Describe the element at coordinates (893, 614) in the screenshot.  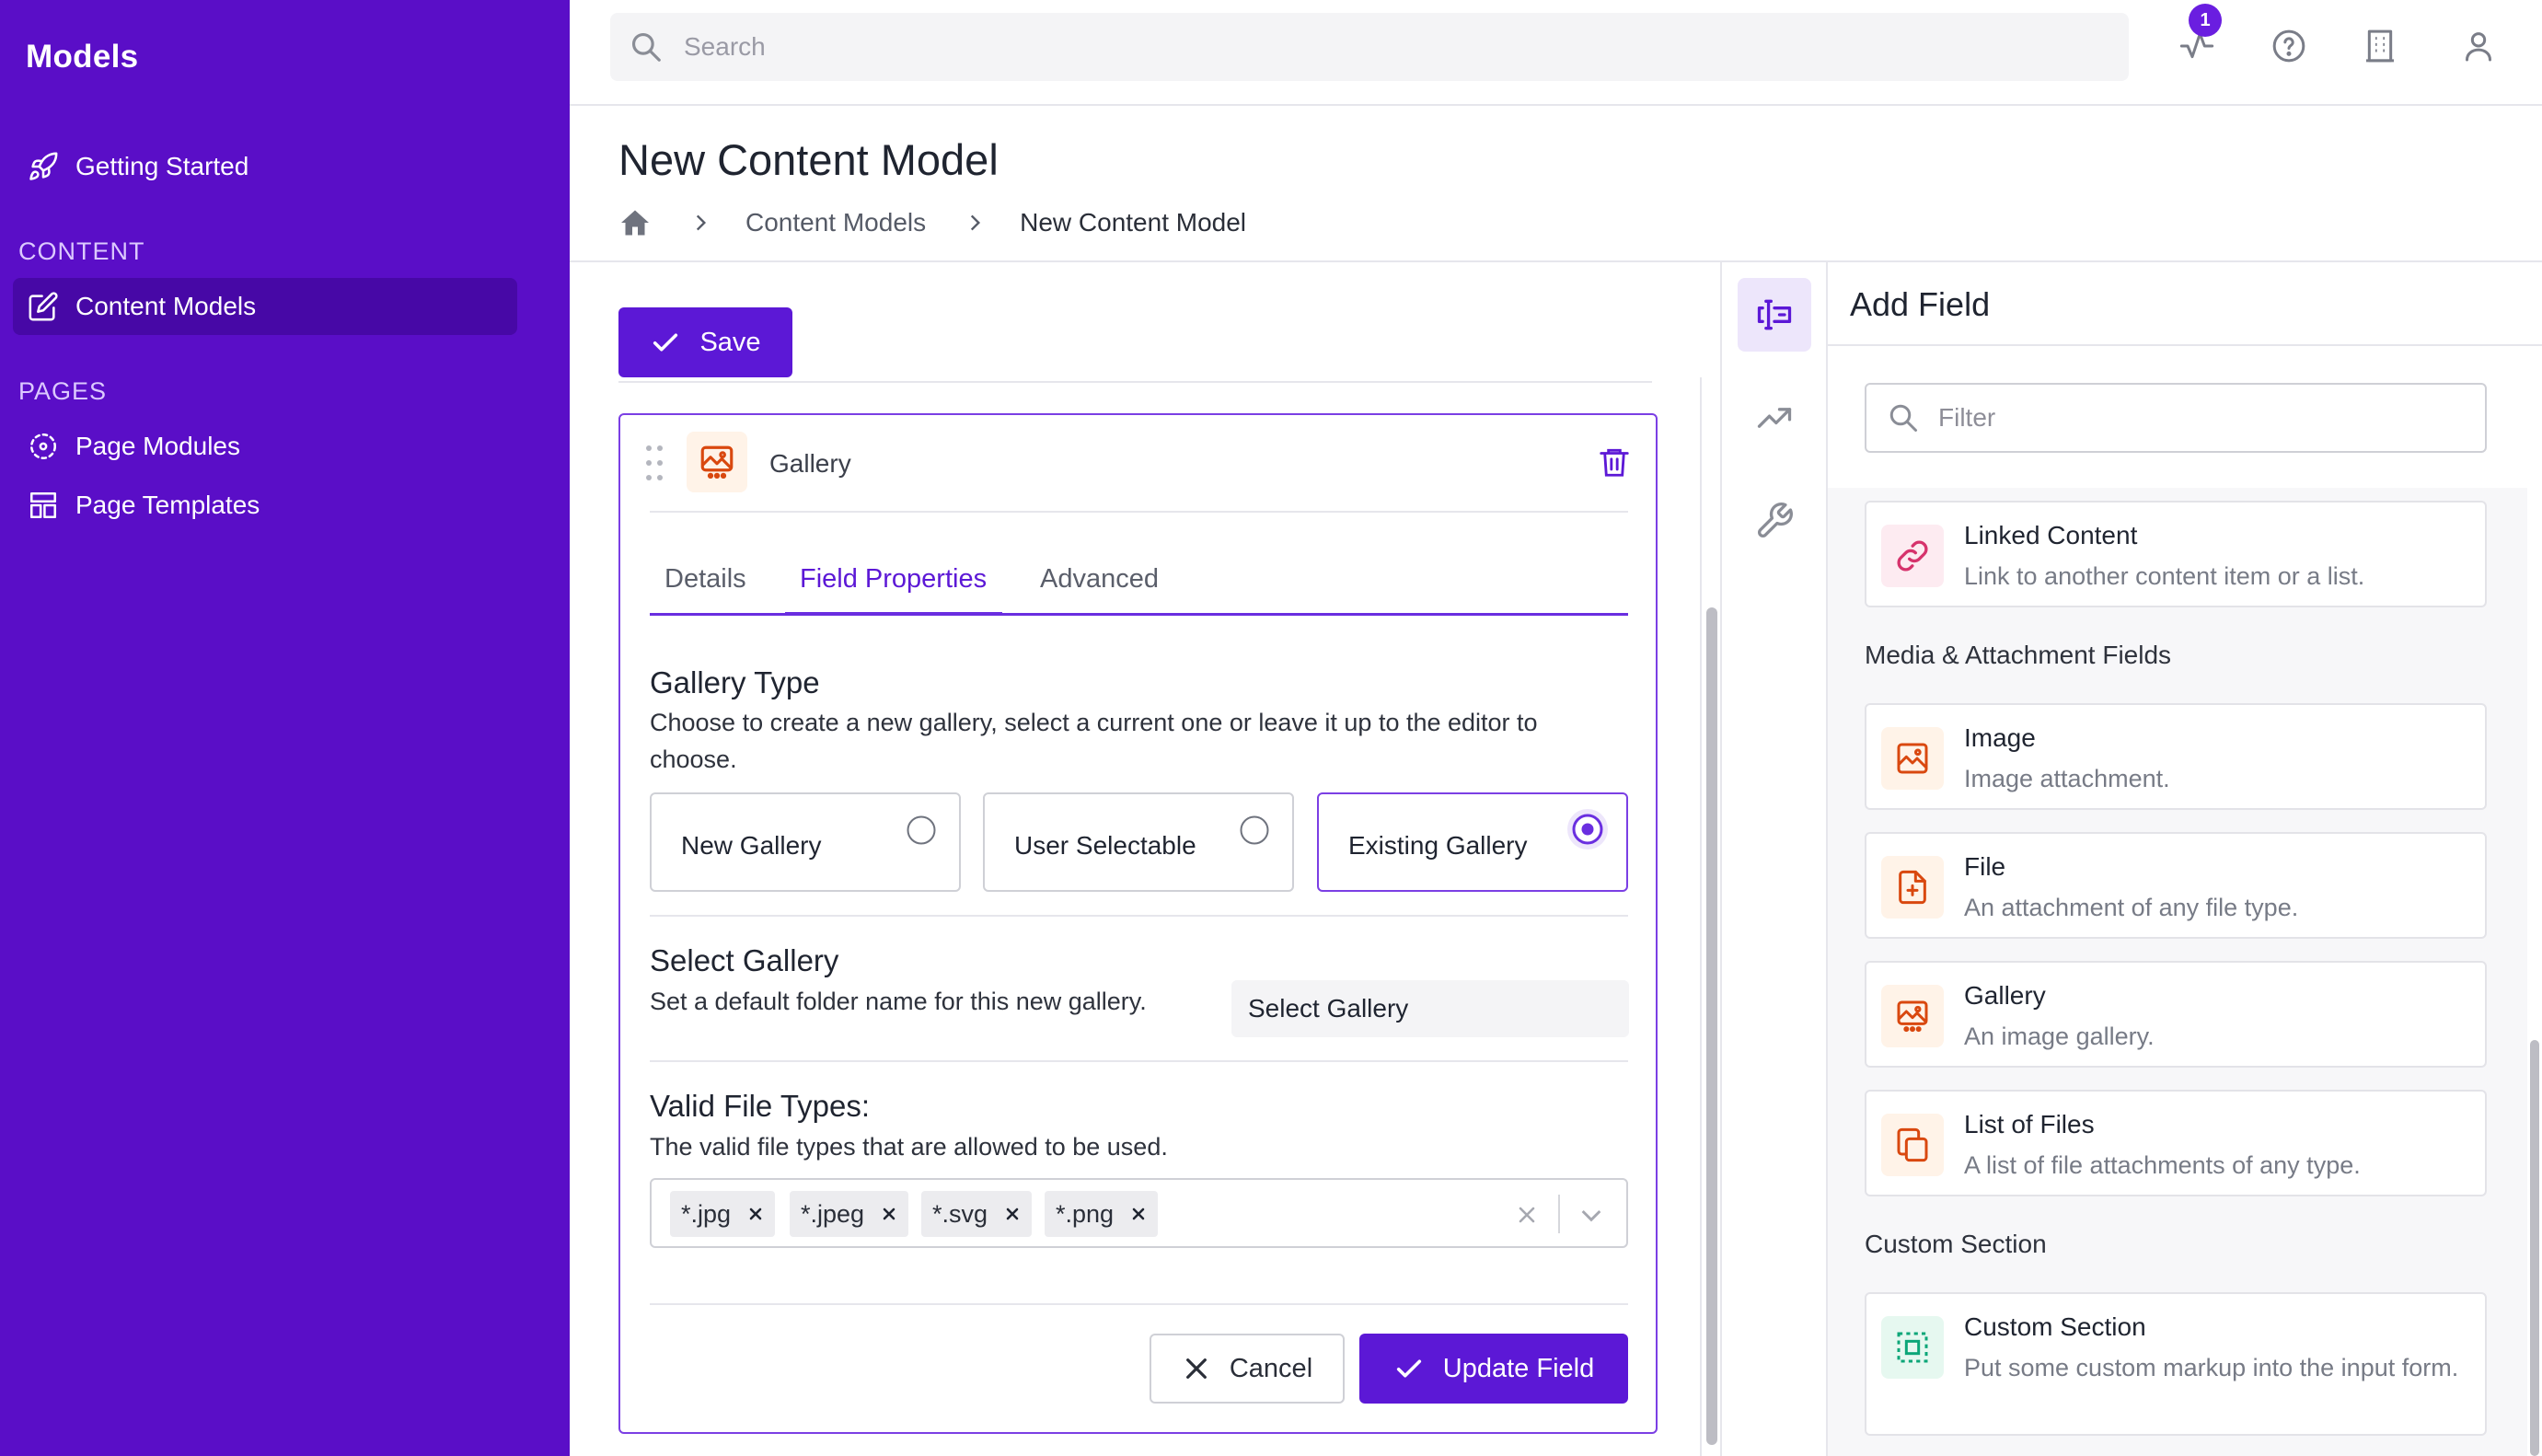
I see `active-tab-indicator` at that location.